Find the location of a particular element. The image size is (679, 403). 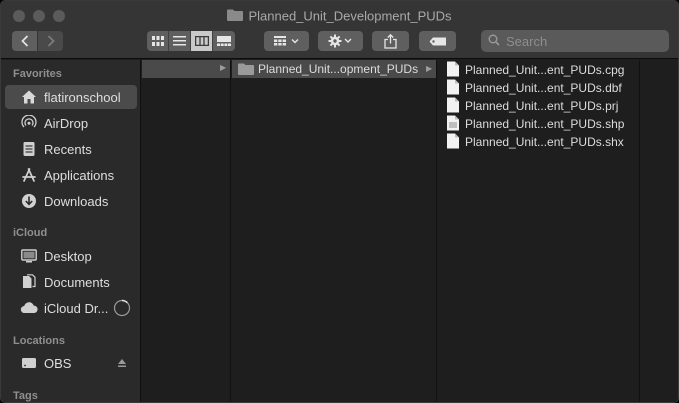

eject-icon is located at coordinates (122, 363).